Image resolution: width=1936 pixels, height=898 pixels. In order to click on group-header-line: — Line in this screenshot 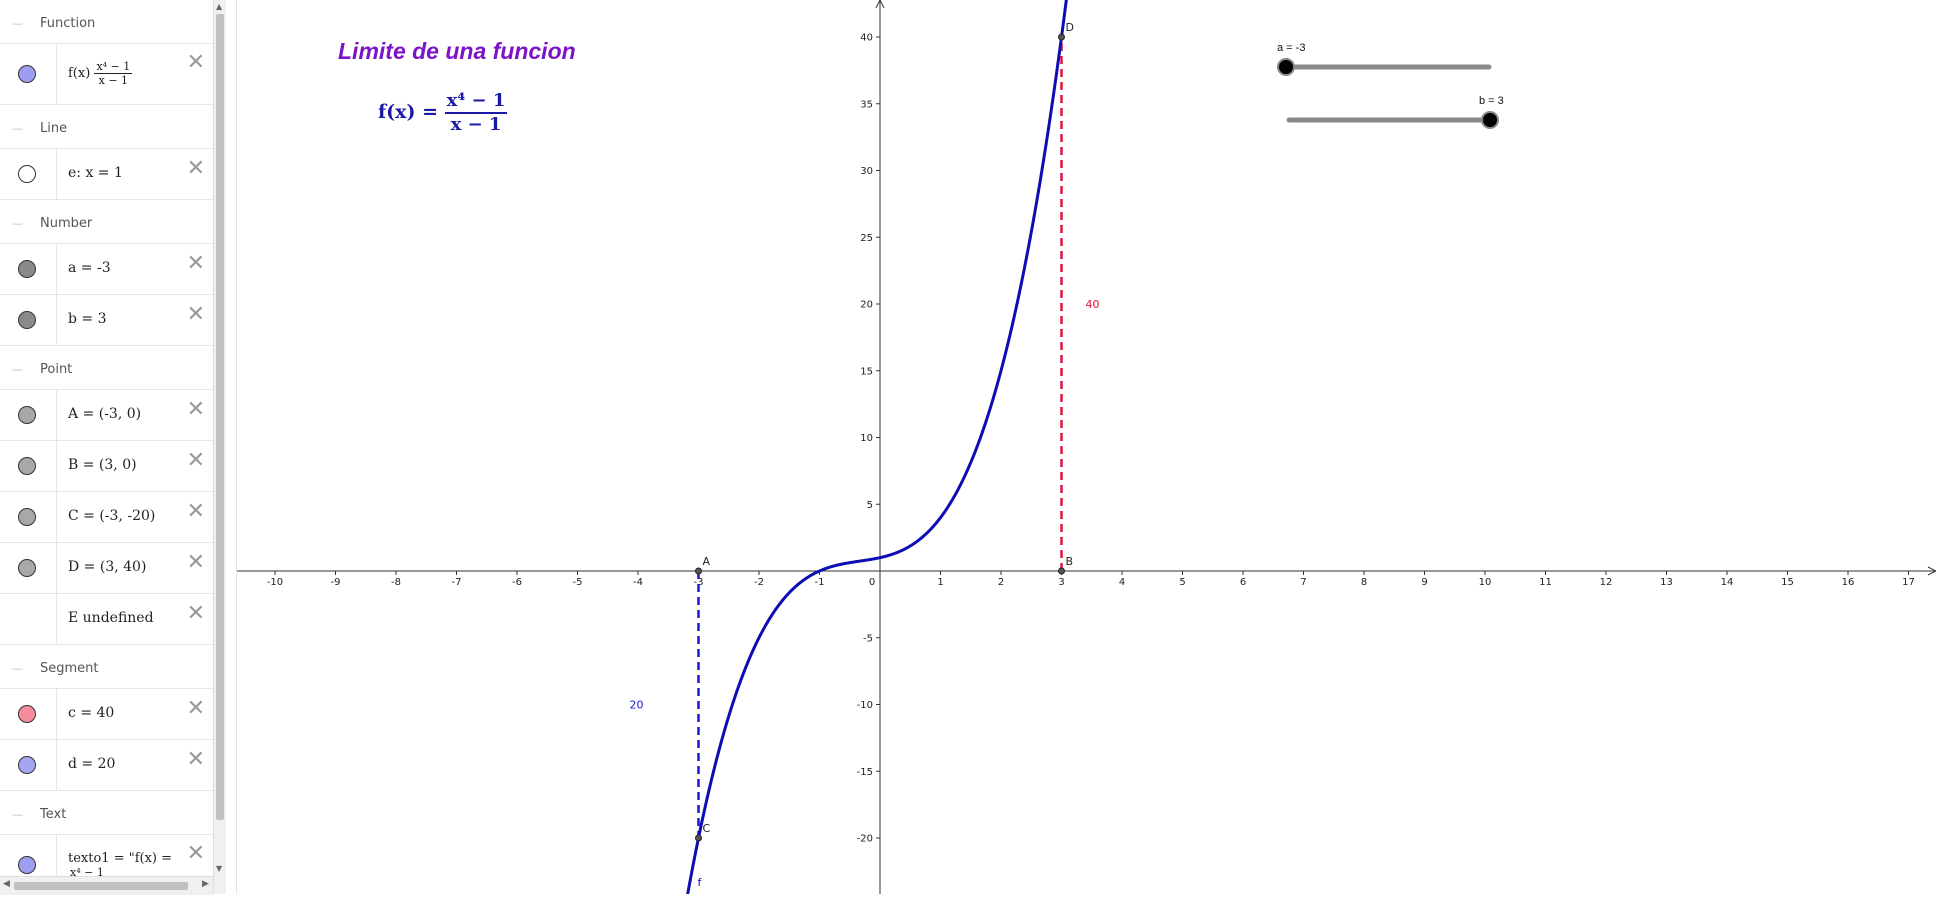, I will do `click(106, 127)`.